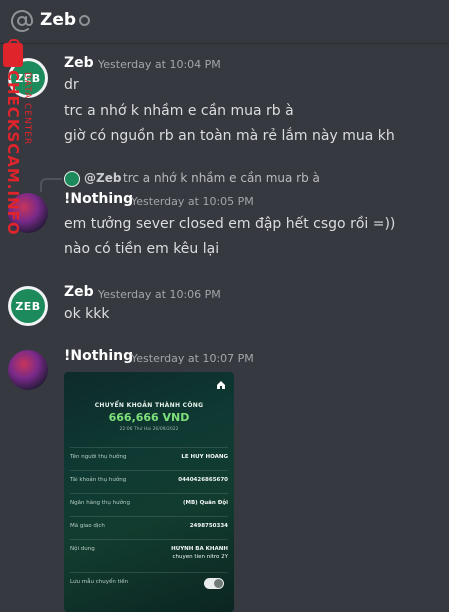 Image resolution: width=449 pixels, height=612 pixels. What do you see at coordinates (149, 499) in the screenshot?
I see `receipt-row: Ngân hàng thụ hưởng (MB) Quân Đội` at bounding box center [149, 499].